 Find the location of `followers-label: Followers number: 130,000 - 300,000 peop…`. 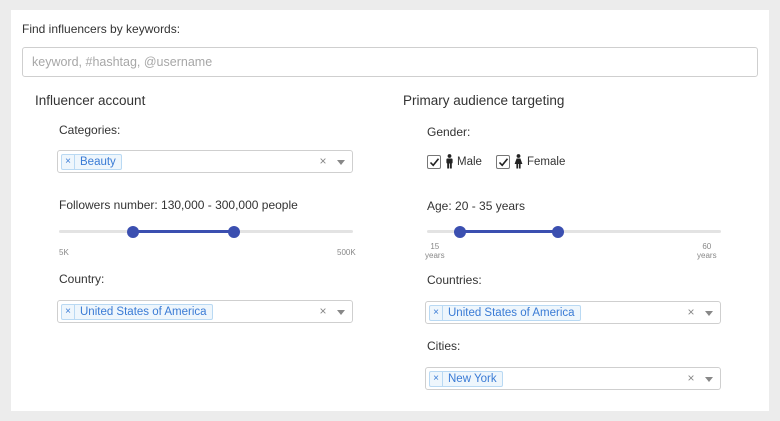

followers-label: Followers number: 130,000 - 300,000 peop… is located at coordinates (178, 205).